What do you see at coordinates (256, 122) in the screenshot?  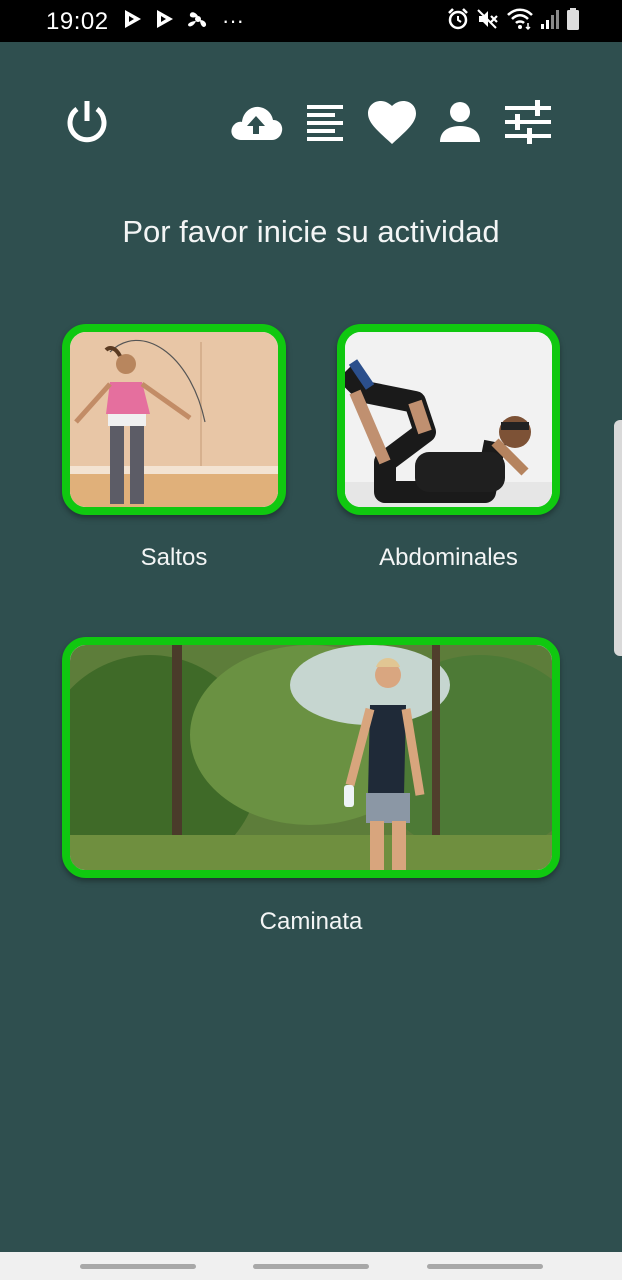 I see `cloud-upload-icon` at bounding box center [256, 122].